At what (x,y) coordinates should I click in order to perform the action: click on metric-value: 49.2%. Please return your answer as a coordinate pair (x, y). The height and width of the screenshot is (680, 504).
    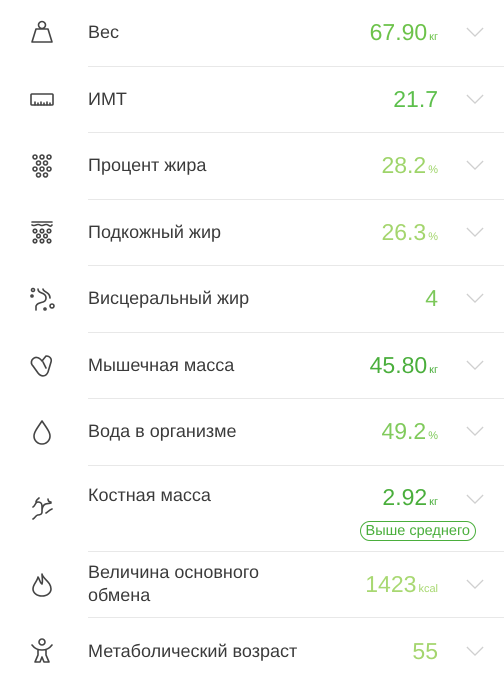
    Looking at the image, I should click on (409, 432).